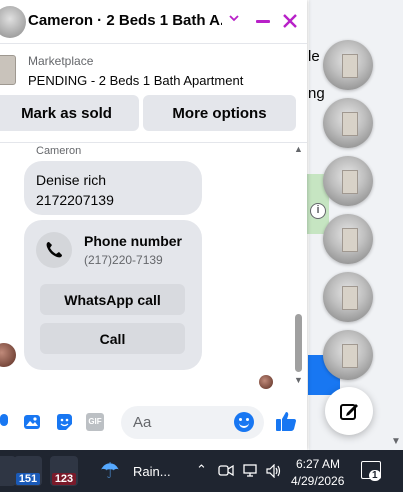  What do you see at coordinates (136, 80) in the screenshot?
I see `listing-status: PENDING - 2 Beds 1 Bath Apartment` at bounding box center [136, 80].